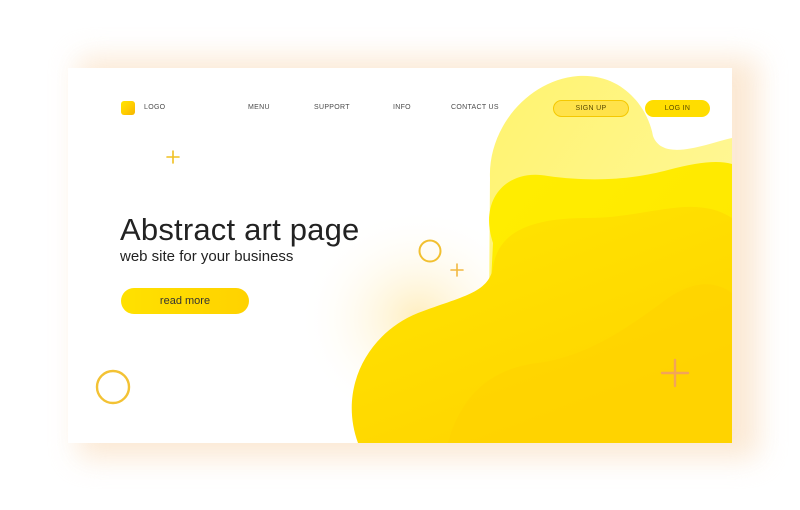 The image size is (800, 510). I want to click on read-more-button: read more, so click(185, 301).